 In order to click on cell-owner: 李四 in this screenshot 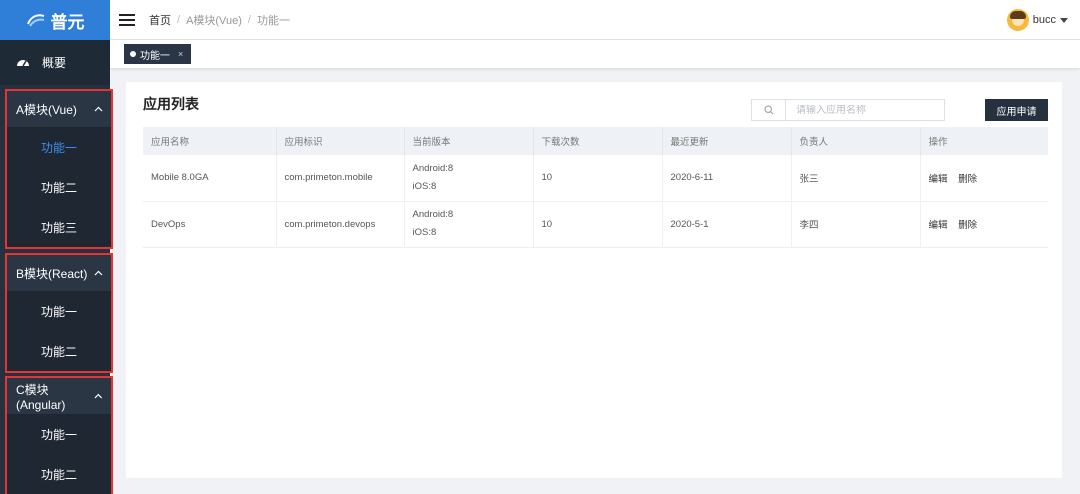, I will do `click(856, 224)`.